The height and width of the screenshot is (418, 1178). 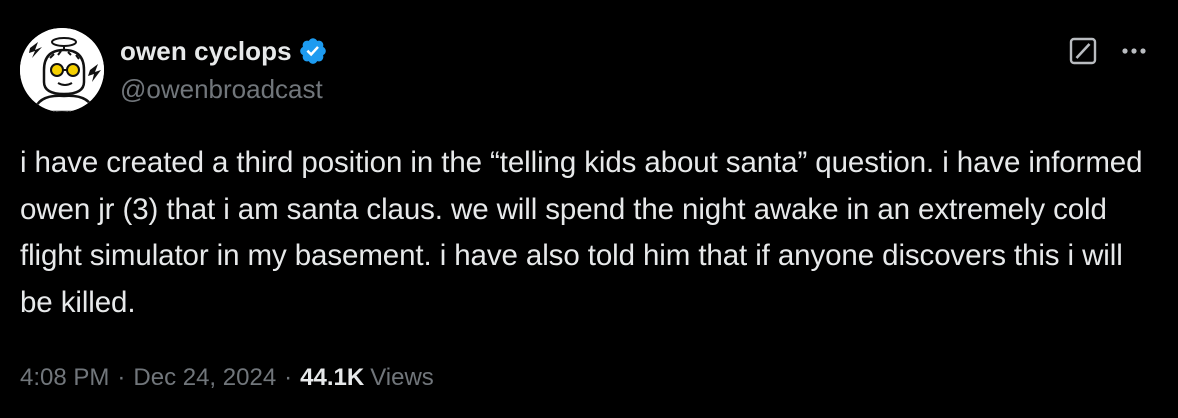 What do you see at coordinates (204, 378) in the screenshot?
I see `timestamp-date: Dec 24, 2024` at bounding box center [204, 378].